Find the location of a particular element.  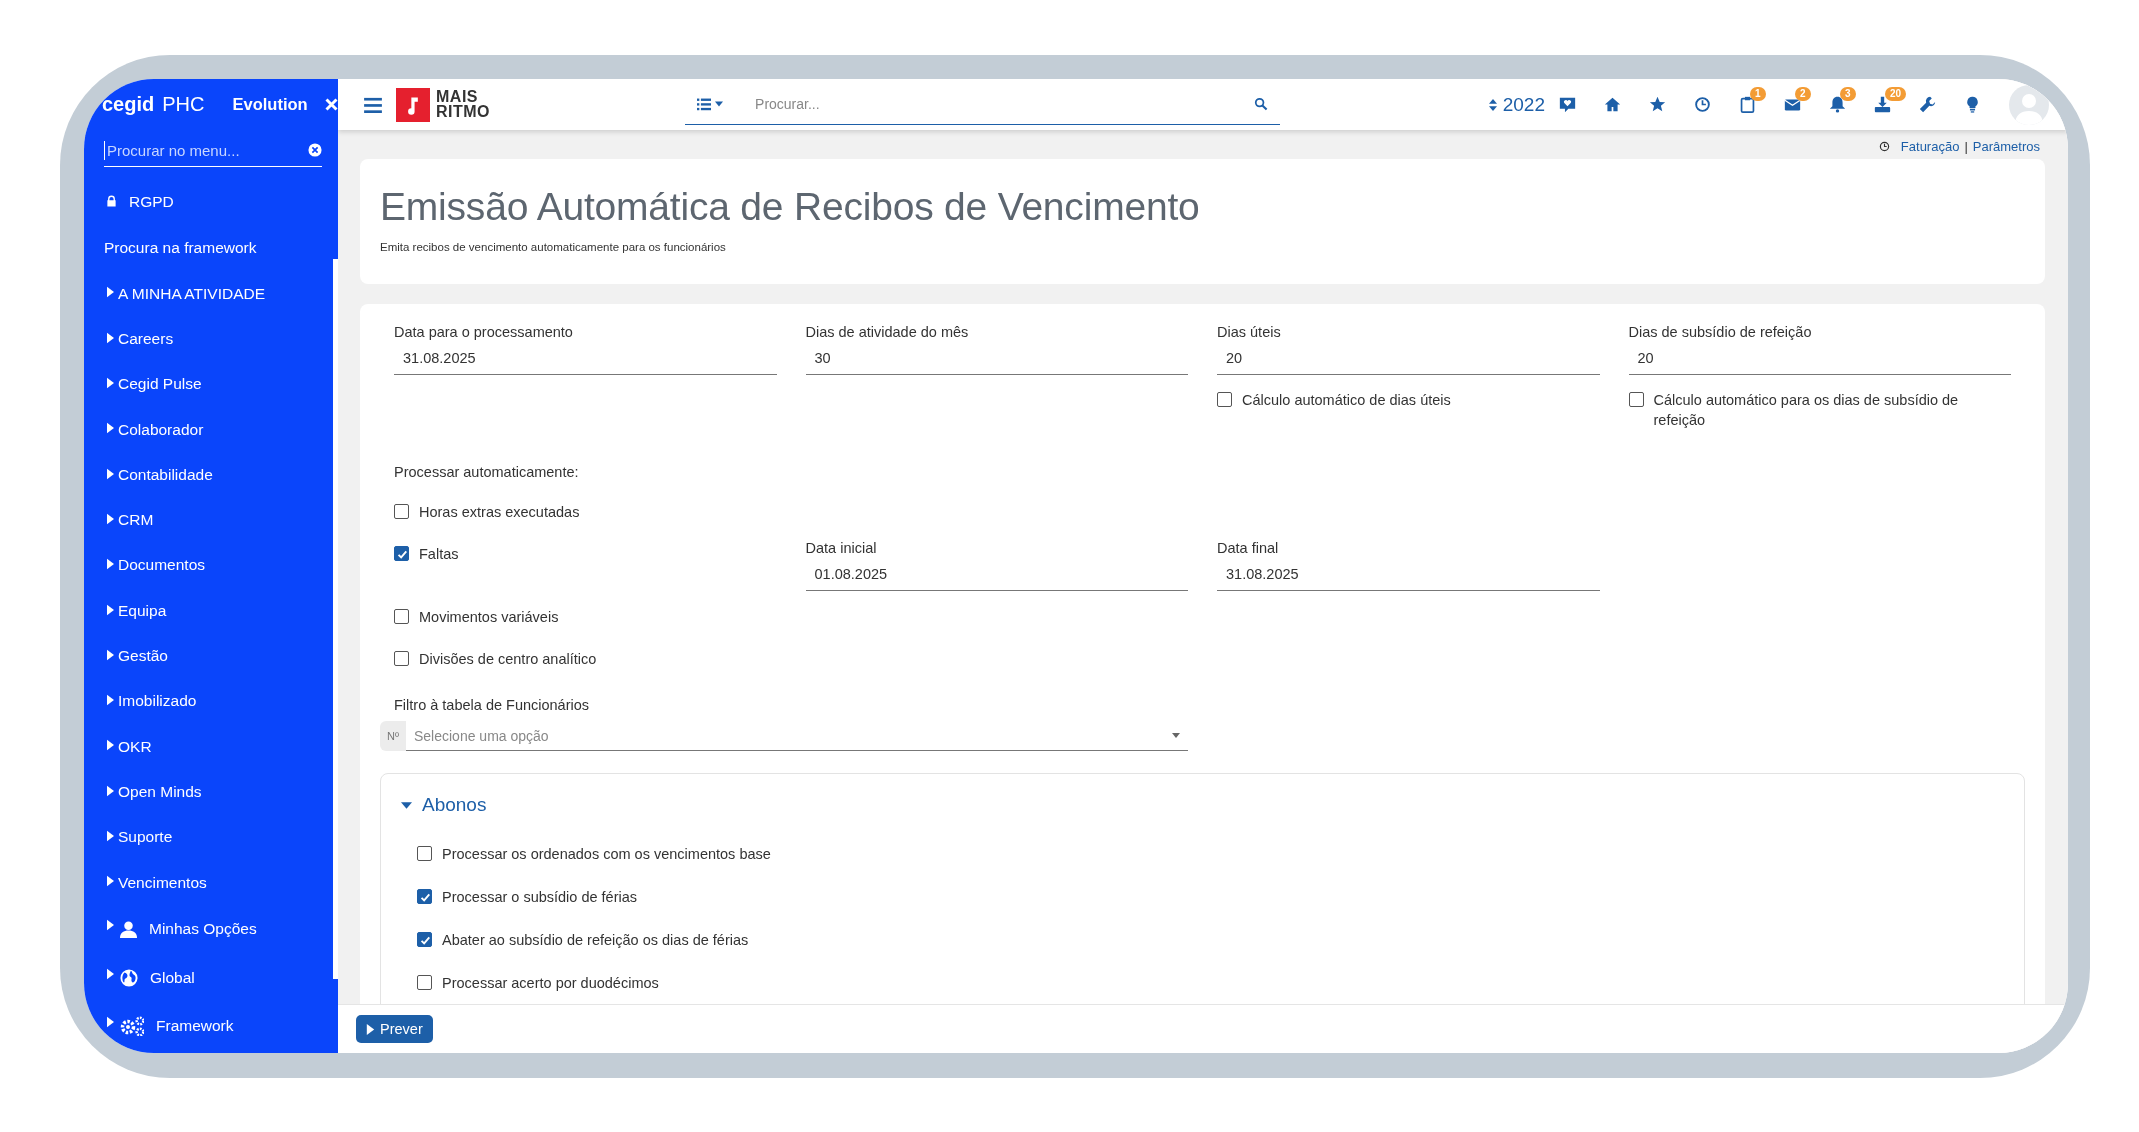

mail-icon is located at coordinates (1792, 104).